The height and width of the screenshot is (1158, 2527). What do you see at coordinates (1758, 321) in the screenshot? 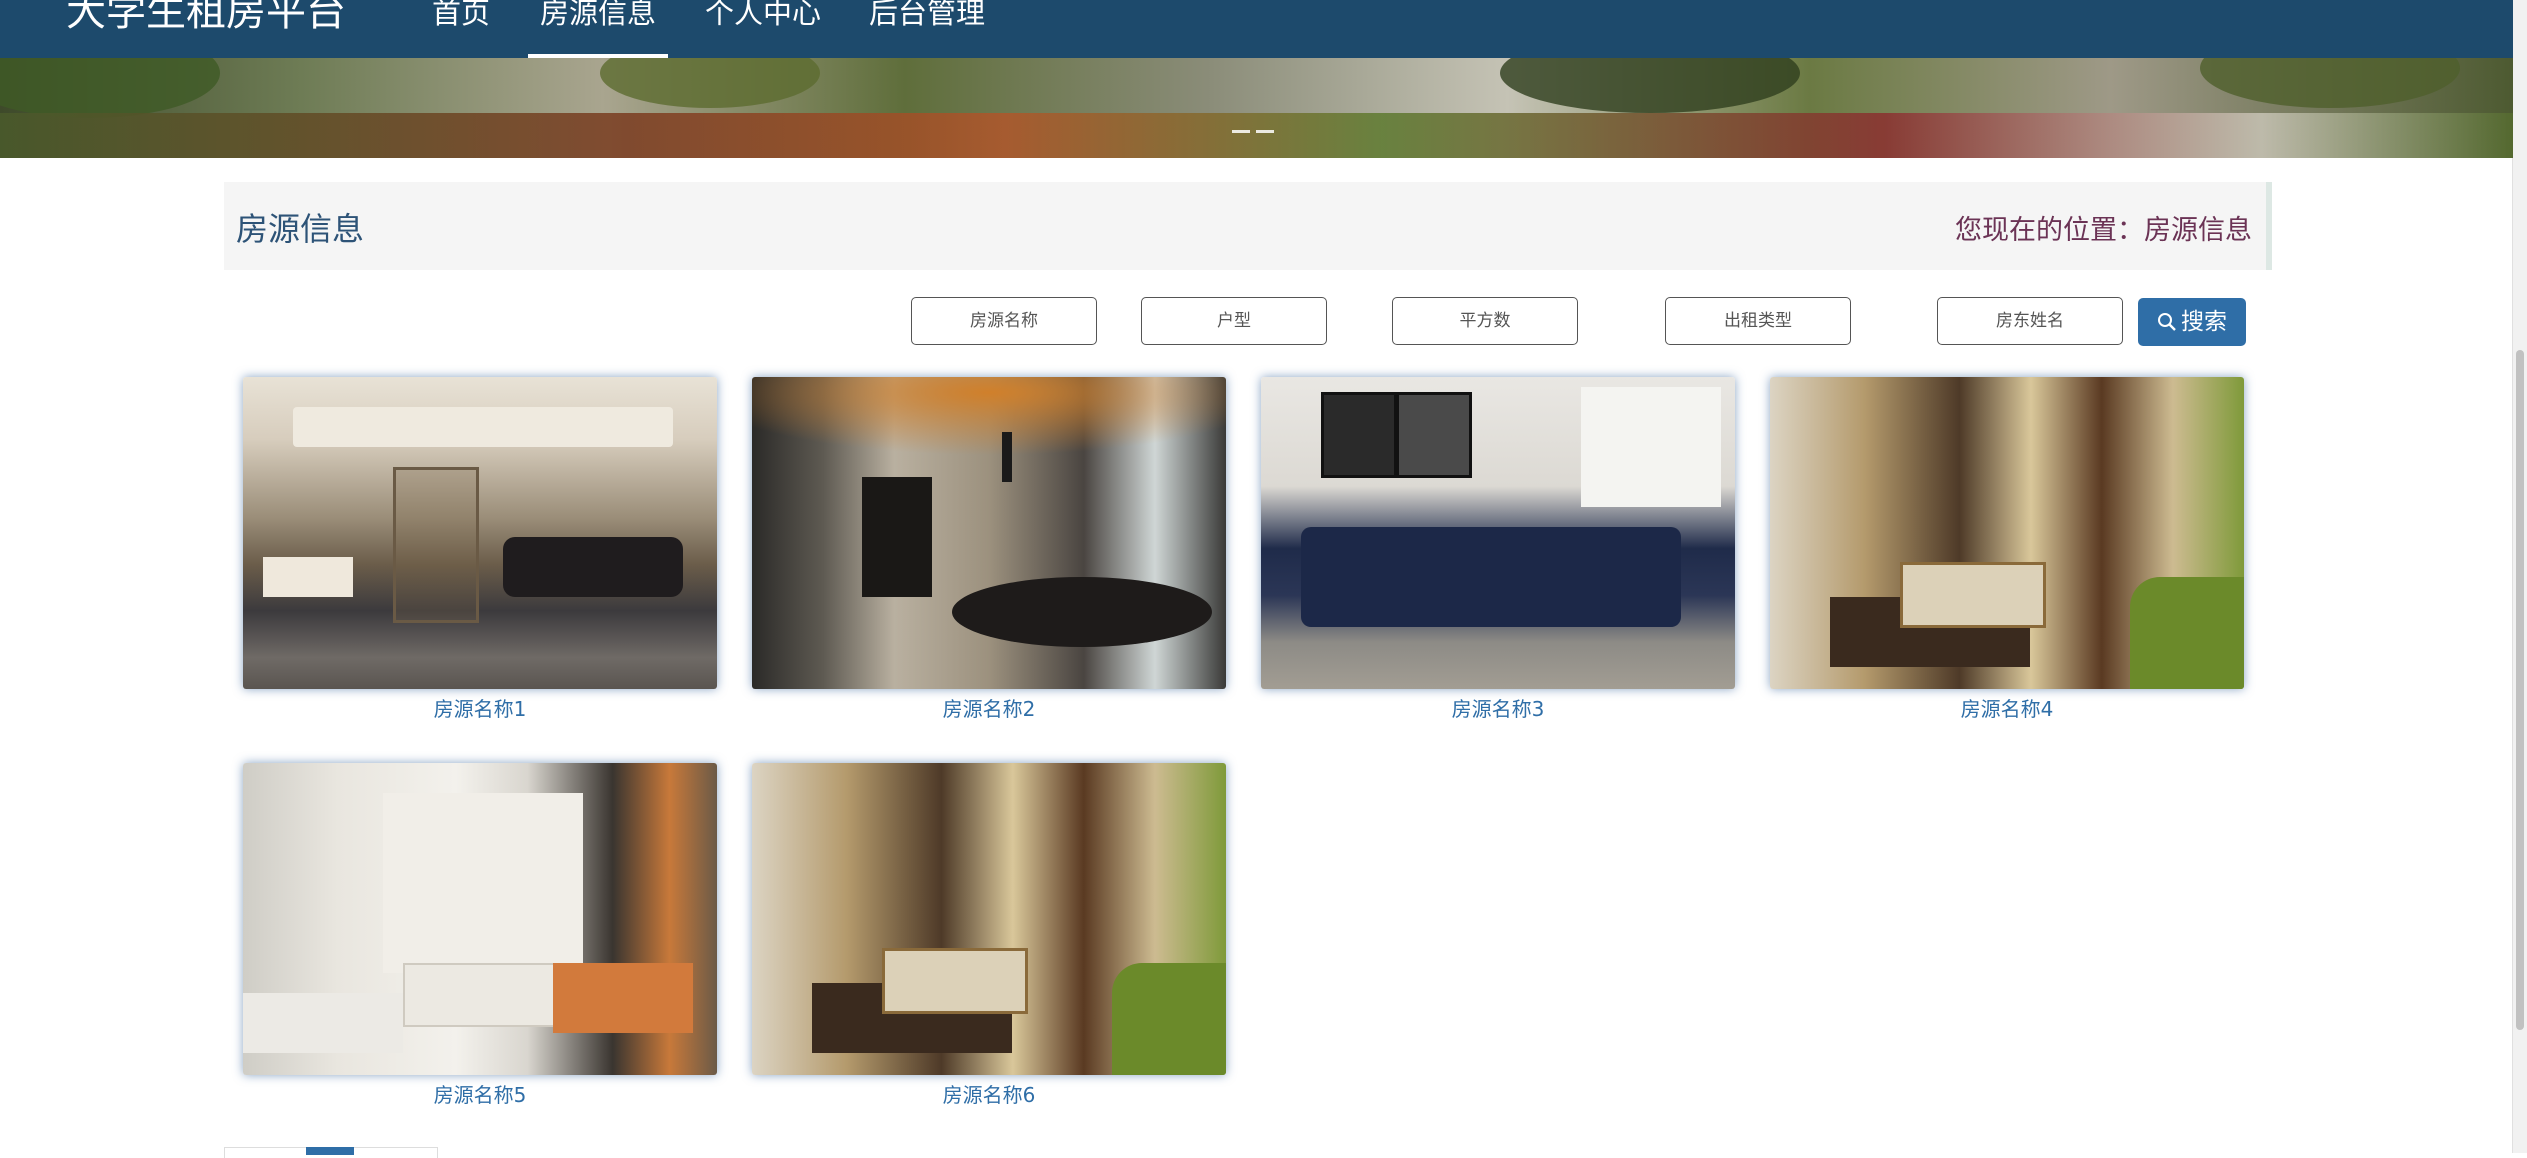
I see `rental-type-input` at bounding box center [1758, 321].